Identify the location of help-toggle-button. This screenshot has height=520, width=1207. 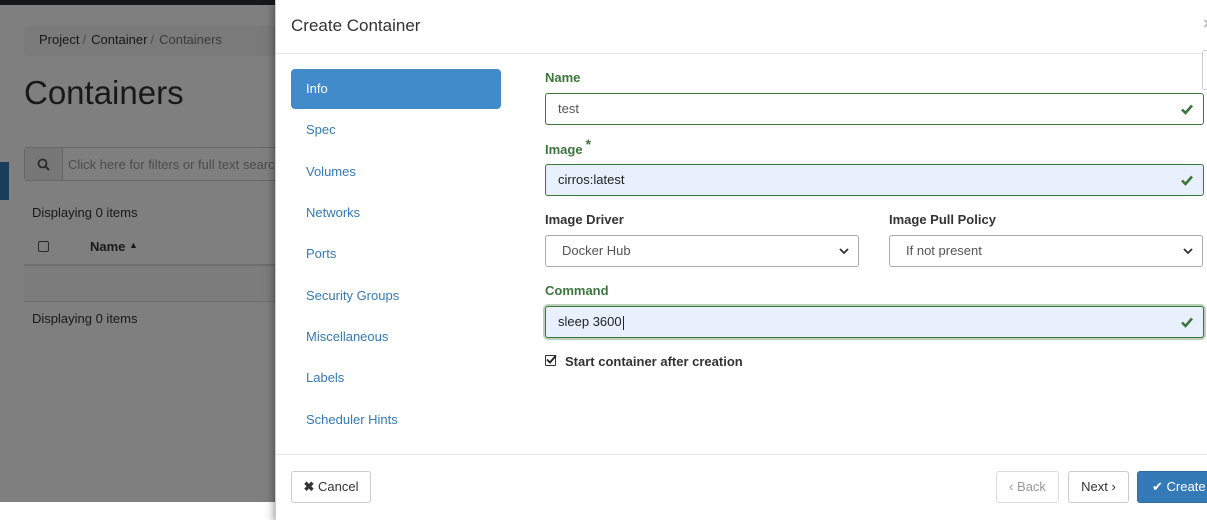
(1204, 70).